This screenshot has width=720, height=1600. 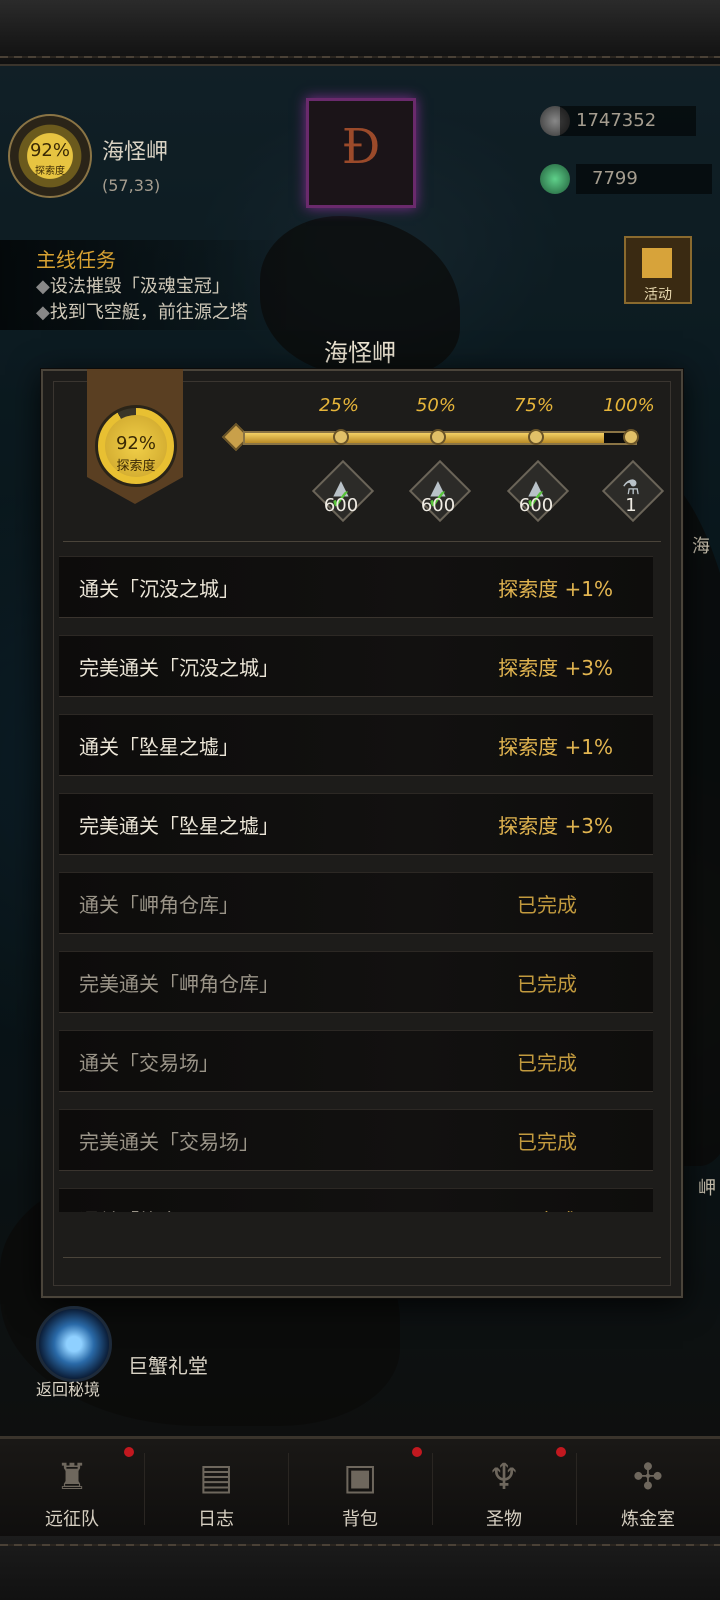 I want to click on task-name: 完美通关「沉没之城」, so click(x=179, y=668).